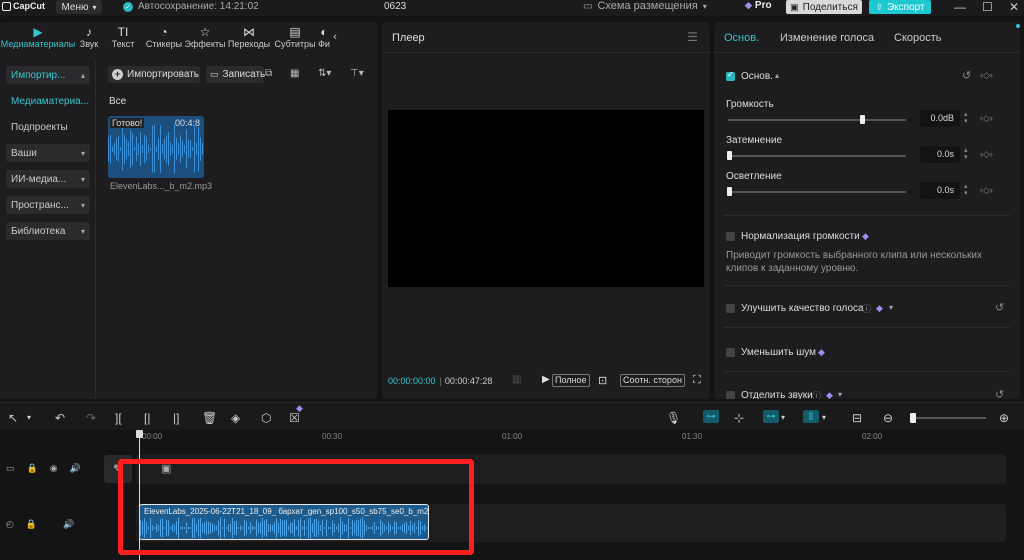  I want to click on tab-speed: Скорость, so click(918, 38).